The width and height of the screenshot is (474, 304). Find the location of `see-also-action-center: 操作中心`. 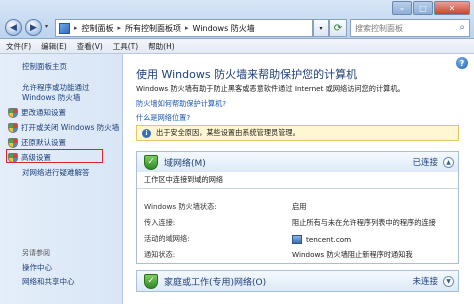

see-also-action-center: 操作中心 is located at coordinates (37, 268).